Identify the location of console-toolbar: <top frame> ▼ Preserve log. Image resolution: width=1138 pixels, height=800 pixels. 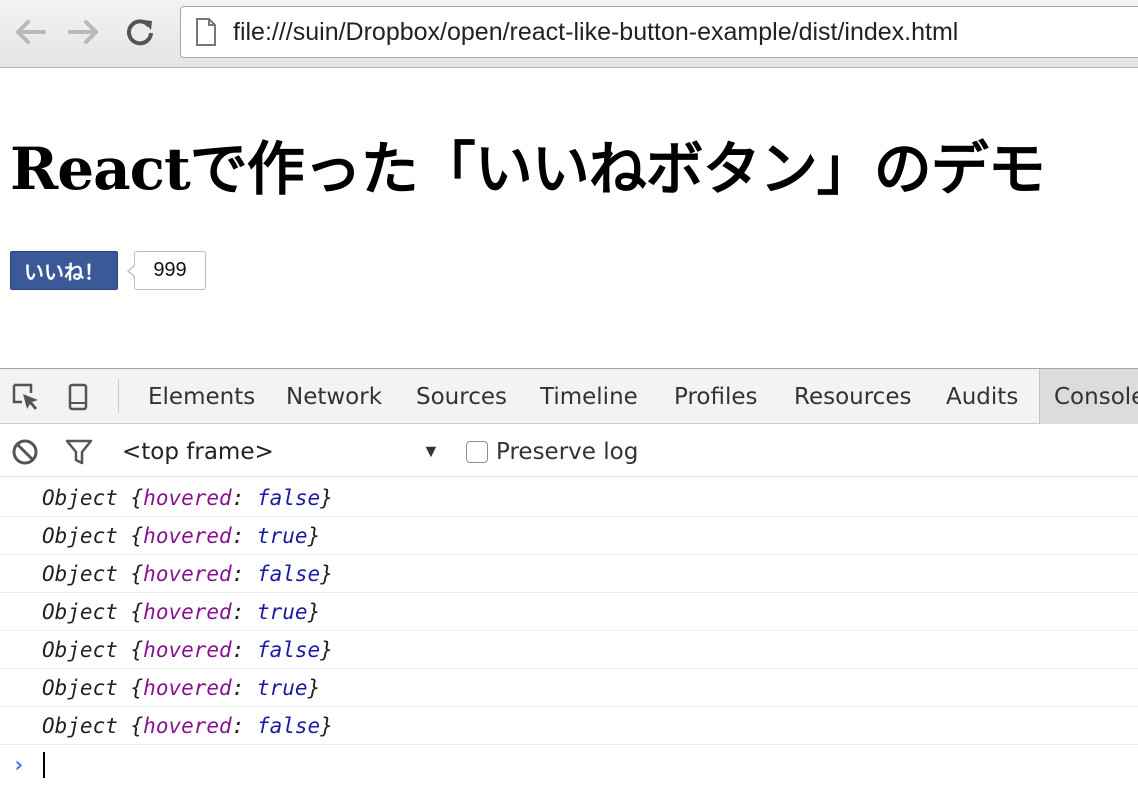
(569, 451).